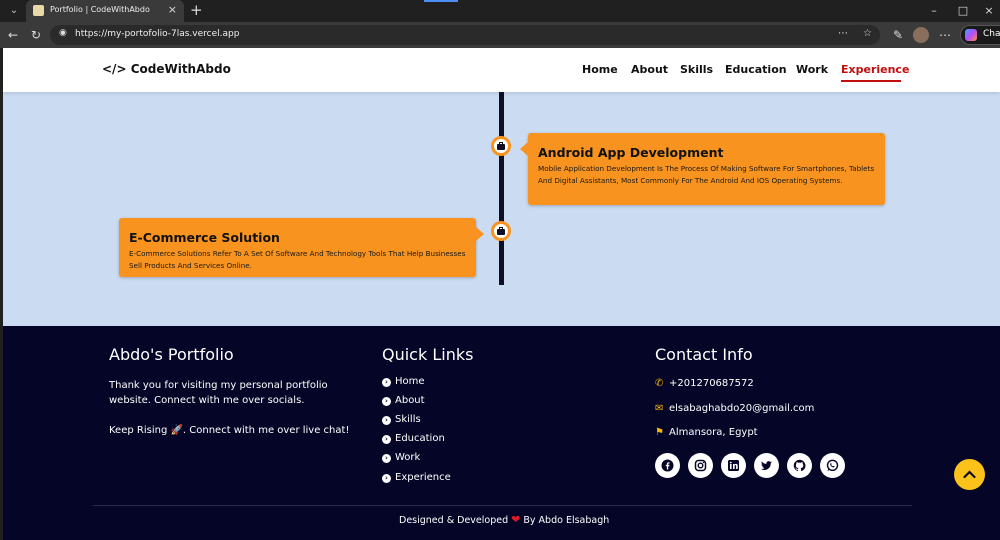 This screenshot has height=540, width=1000. What do you see at coordinates (157, 34) in the screenshot?
I see `url-text: https://my-portofolio-7las.vercel.app` at bounding box center [157, 34].